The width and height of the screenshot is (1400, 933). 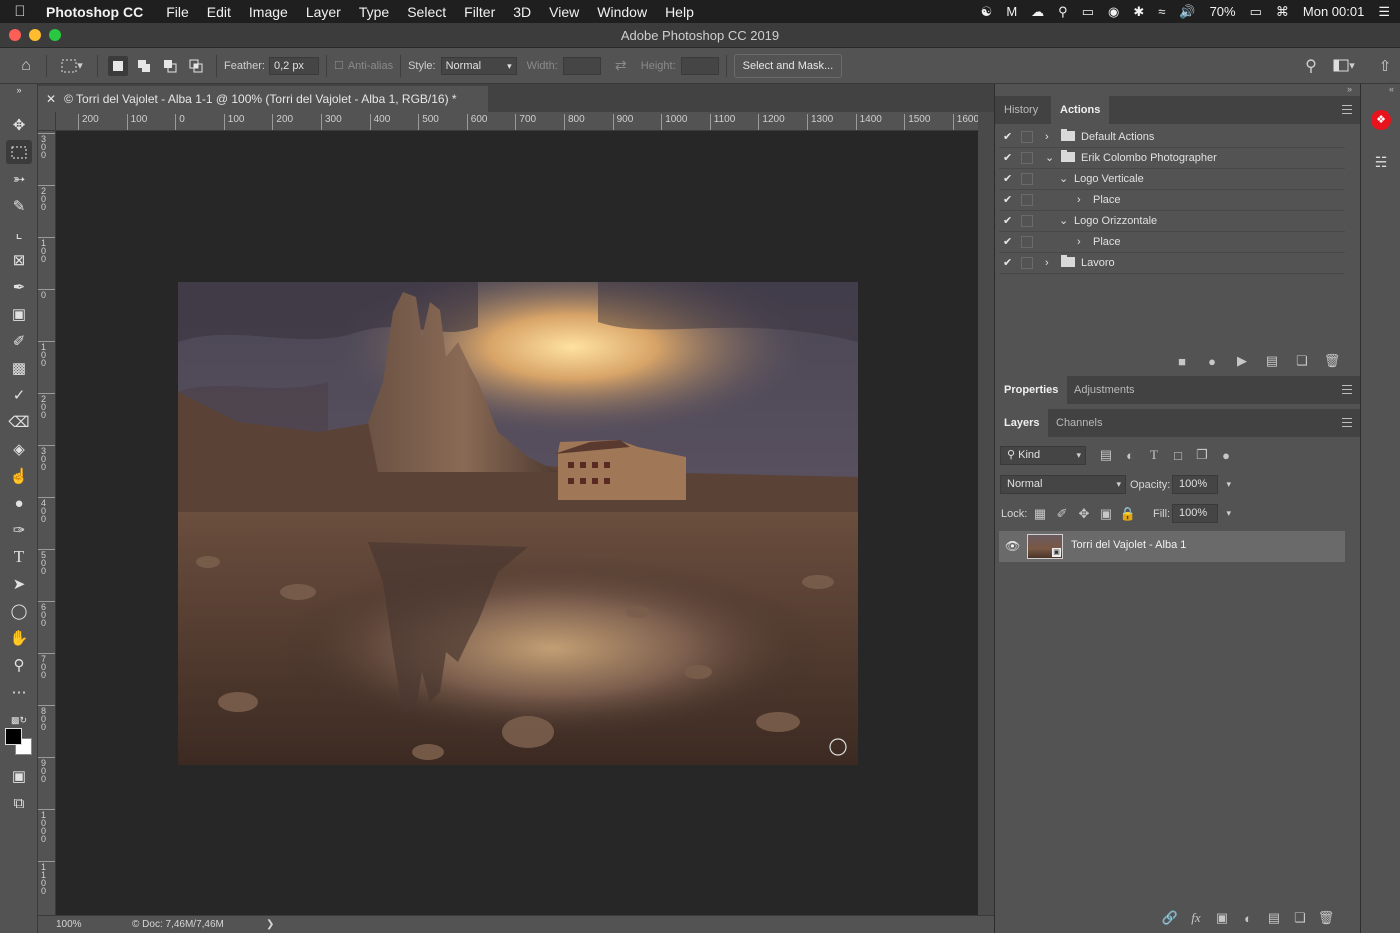 What do you see at coordinates (19, 206) in the screenshot?
I see `quick-selection-tool-icon: ✎` at bounding box center [19, 206].